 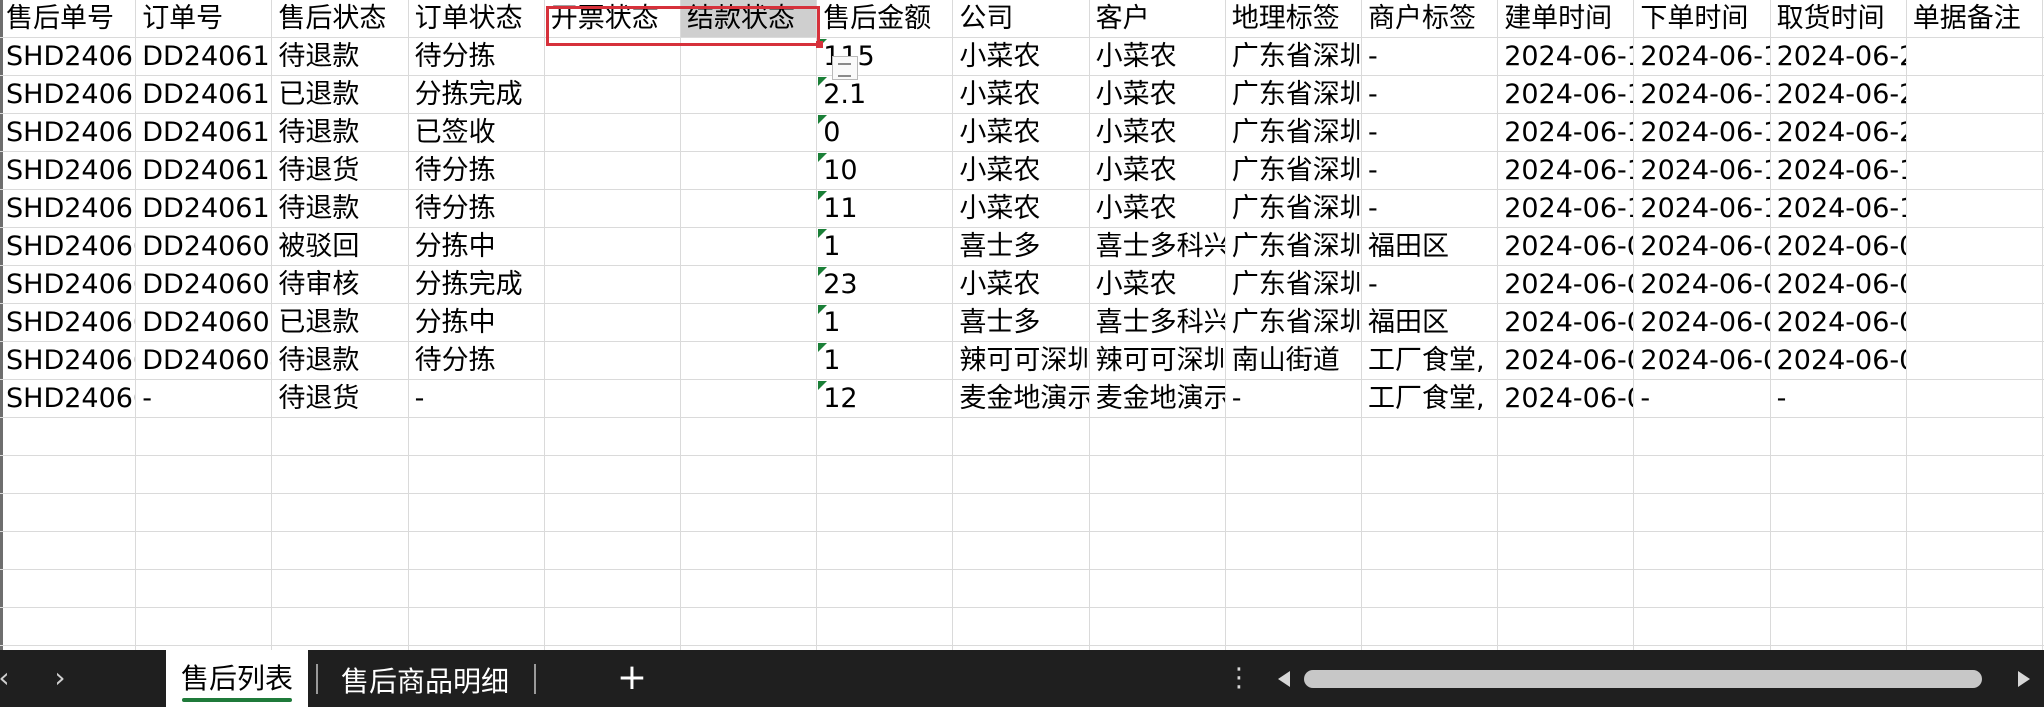 What do you see at coordinates (1021, 398) in the screenshot?
I see `table-cell: 麦金地演示` at bounding box center [1021, 398].